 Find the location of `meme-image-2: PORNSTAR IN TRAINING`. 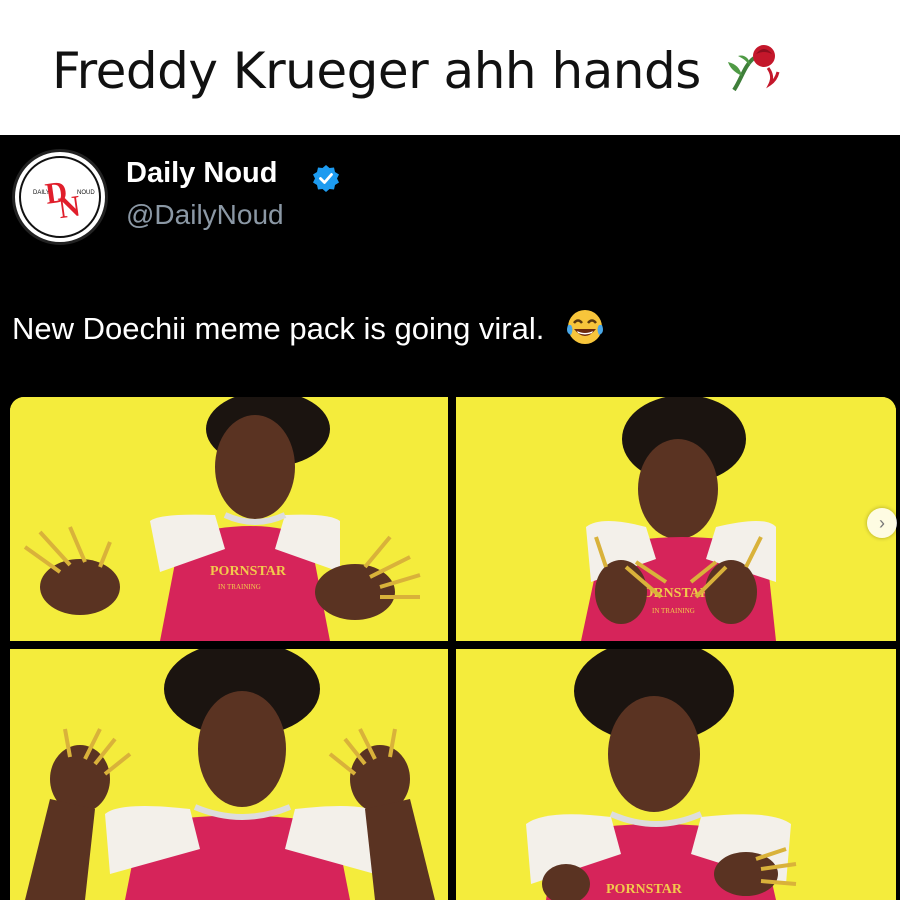

meme-image-2: PORNSTAR IN TRAINING is located at coordinates (676, 519).